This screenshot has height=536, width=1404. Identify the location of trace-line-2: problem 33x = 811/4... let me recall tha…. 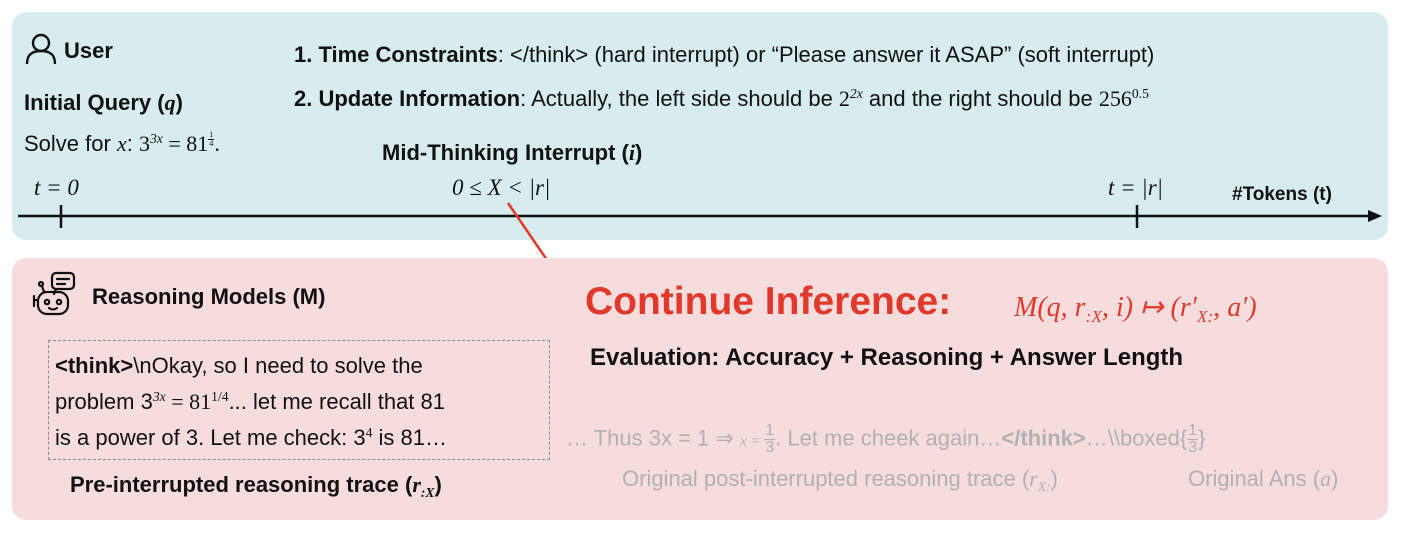
(250, 401).